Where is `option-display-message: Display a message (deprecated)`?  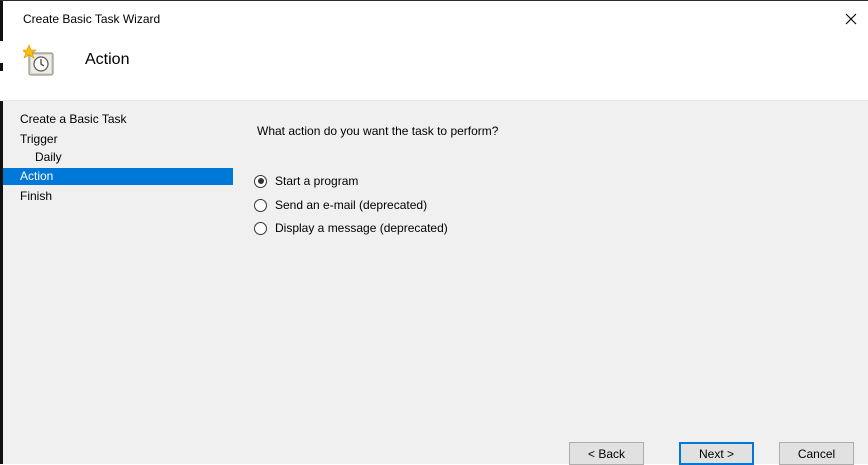
option-display-message: Display a message (deprecated) is located at coordinates (351, 228).